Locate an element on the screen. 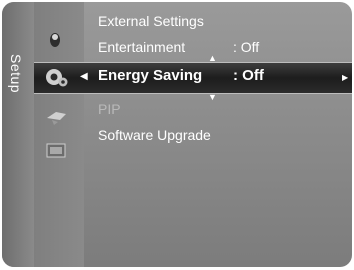  value-up-arrow-icon: ▲ is located at coordinates (212, 58).